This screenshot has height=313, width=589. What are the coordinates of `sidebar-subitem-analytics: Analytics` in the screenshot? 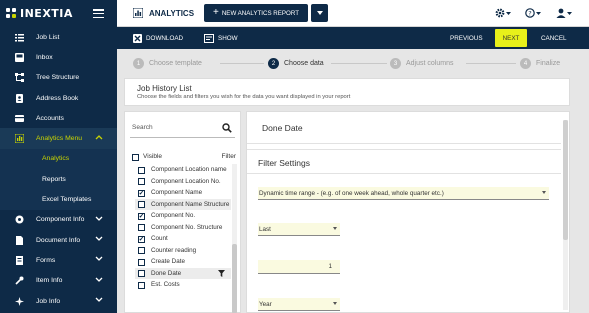 It's located at (58, 159).